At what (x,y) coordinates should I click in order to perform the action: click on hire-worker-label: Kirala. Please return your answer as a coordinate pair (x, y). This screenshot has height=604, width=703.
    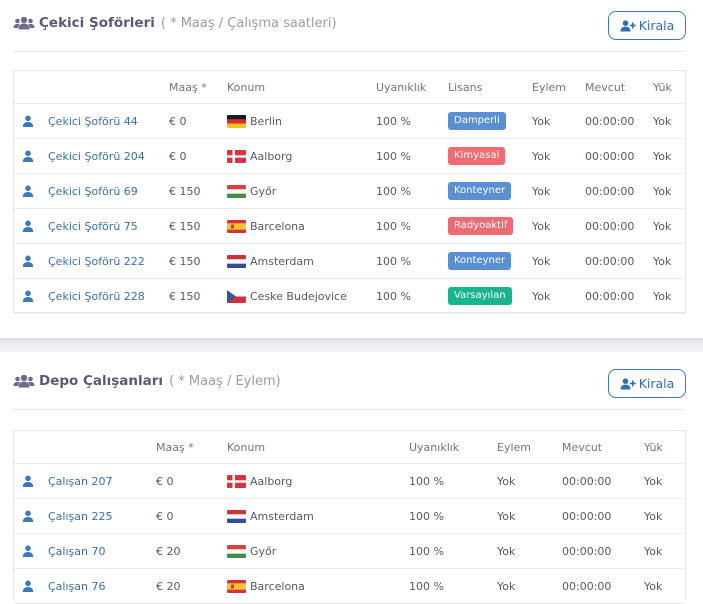
    Looking at the image, I should click on (656, 383).